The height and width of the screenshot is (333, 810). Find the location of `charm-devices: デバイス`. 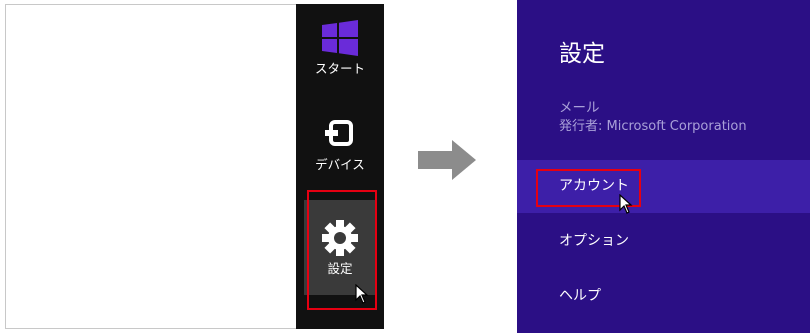

charm-devices: デバイス is located at coordinates (340, 146).